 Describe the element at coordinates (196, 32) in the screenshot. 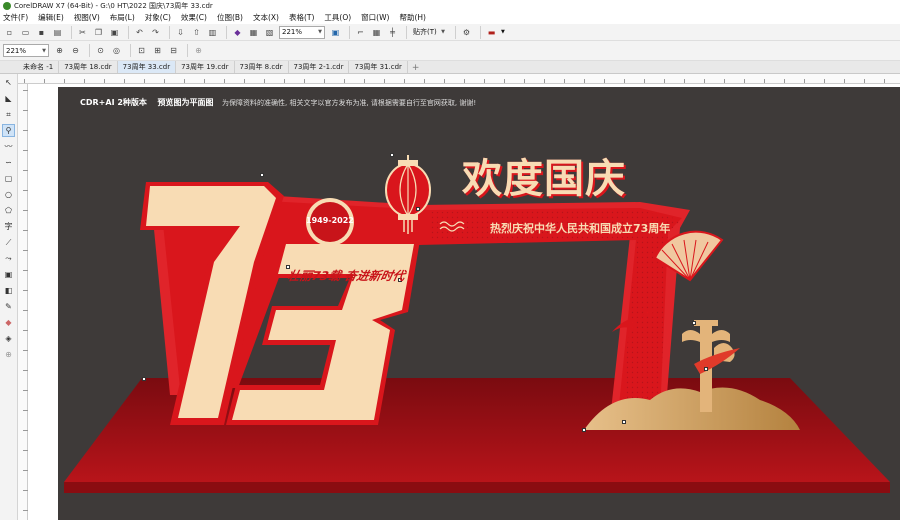

I see `export-icon: ⇧` at that location.